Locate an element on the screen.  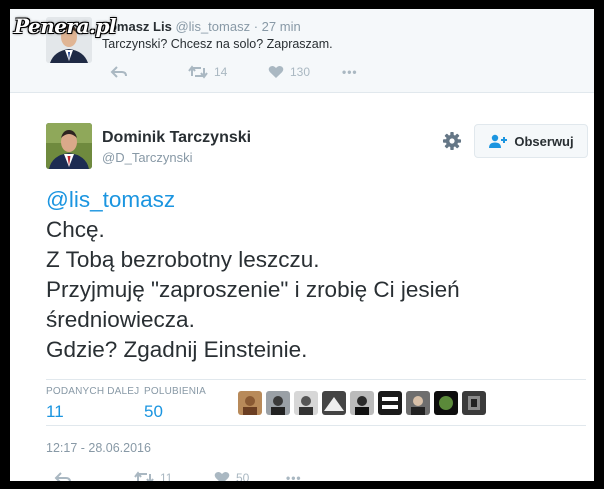
like-stat-label: POLUBIENIA is located at coordinates (175, 391).